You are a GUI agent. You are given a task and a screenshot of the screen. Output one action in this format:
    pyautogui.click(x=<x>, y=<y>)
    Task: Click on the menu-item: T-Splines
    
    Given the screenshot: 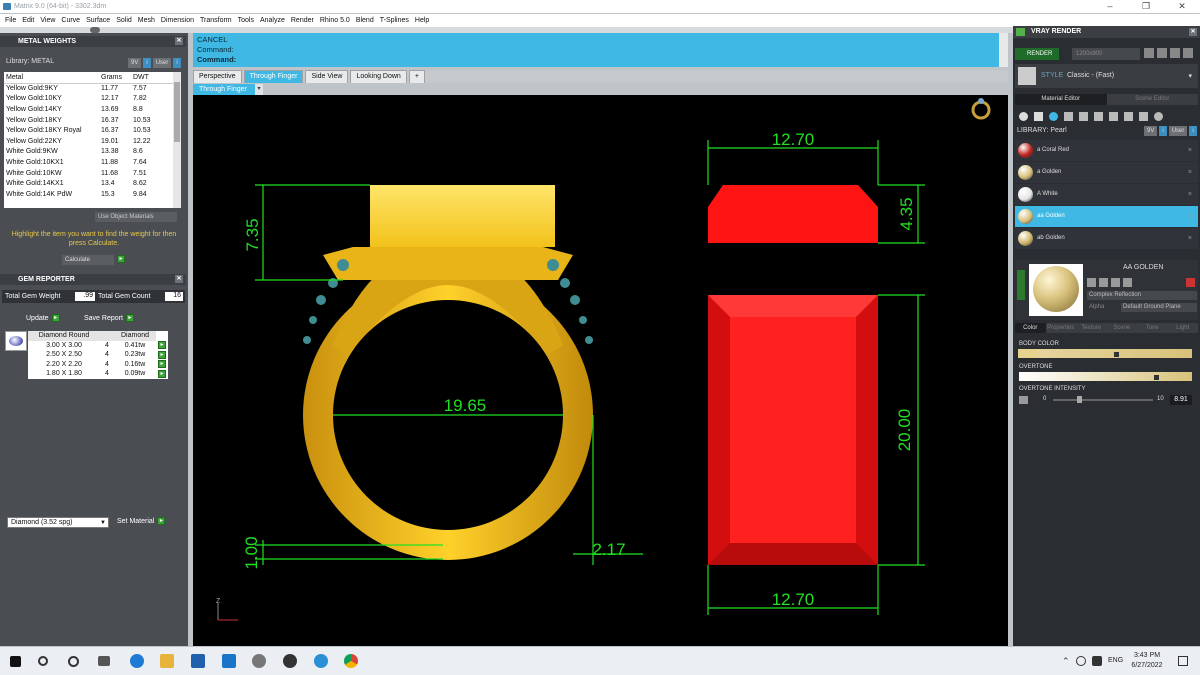 What is the action you would take?
    pyautogui.click(x=395, y=20)
    